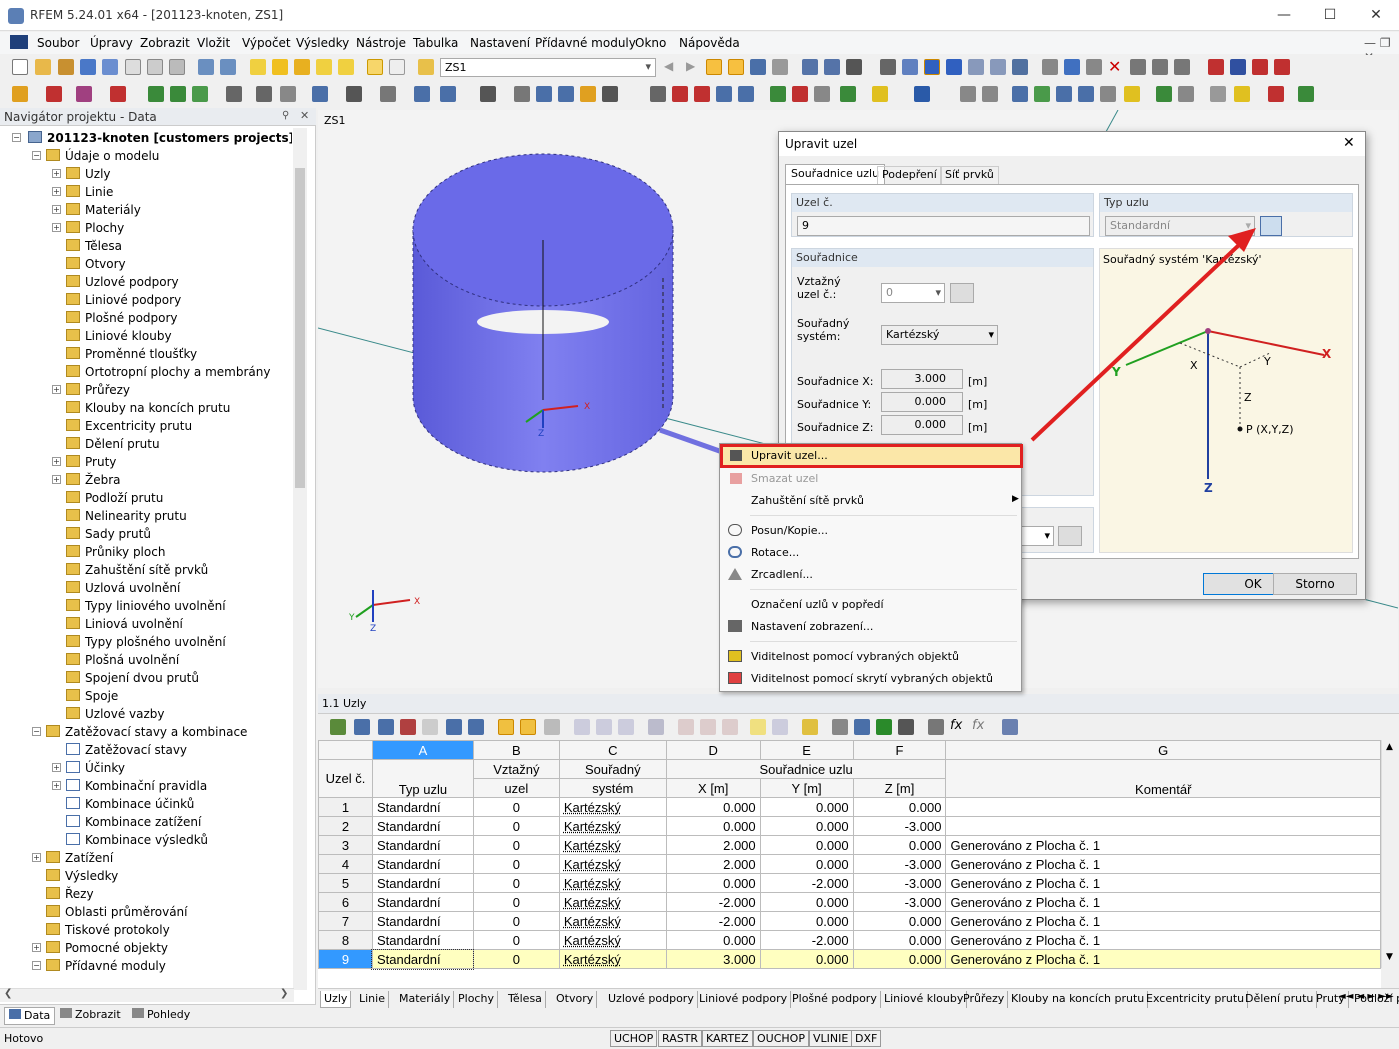 The height and width of the screenshot is (1049, 1399). Describe the element at coordinates (346, 67) in the screenshot. I see `zoom-previous-icon` at that location.